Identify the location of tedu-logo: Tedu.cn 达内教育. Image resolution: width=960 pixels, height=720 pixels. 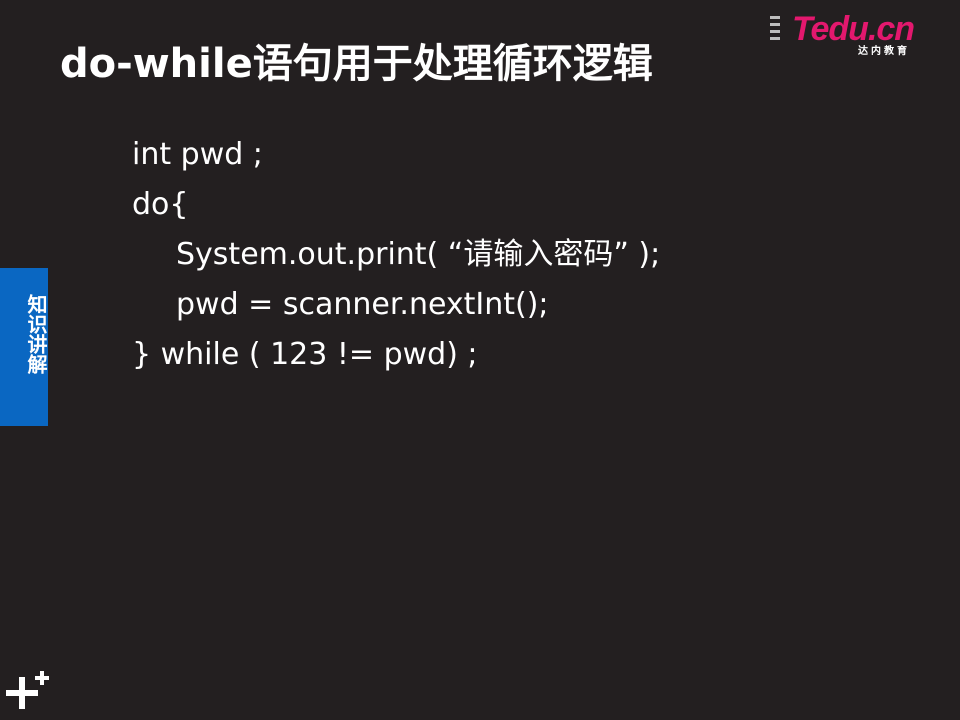
(867, 35).